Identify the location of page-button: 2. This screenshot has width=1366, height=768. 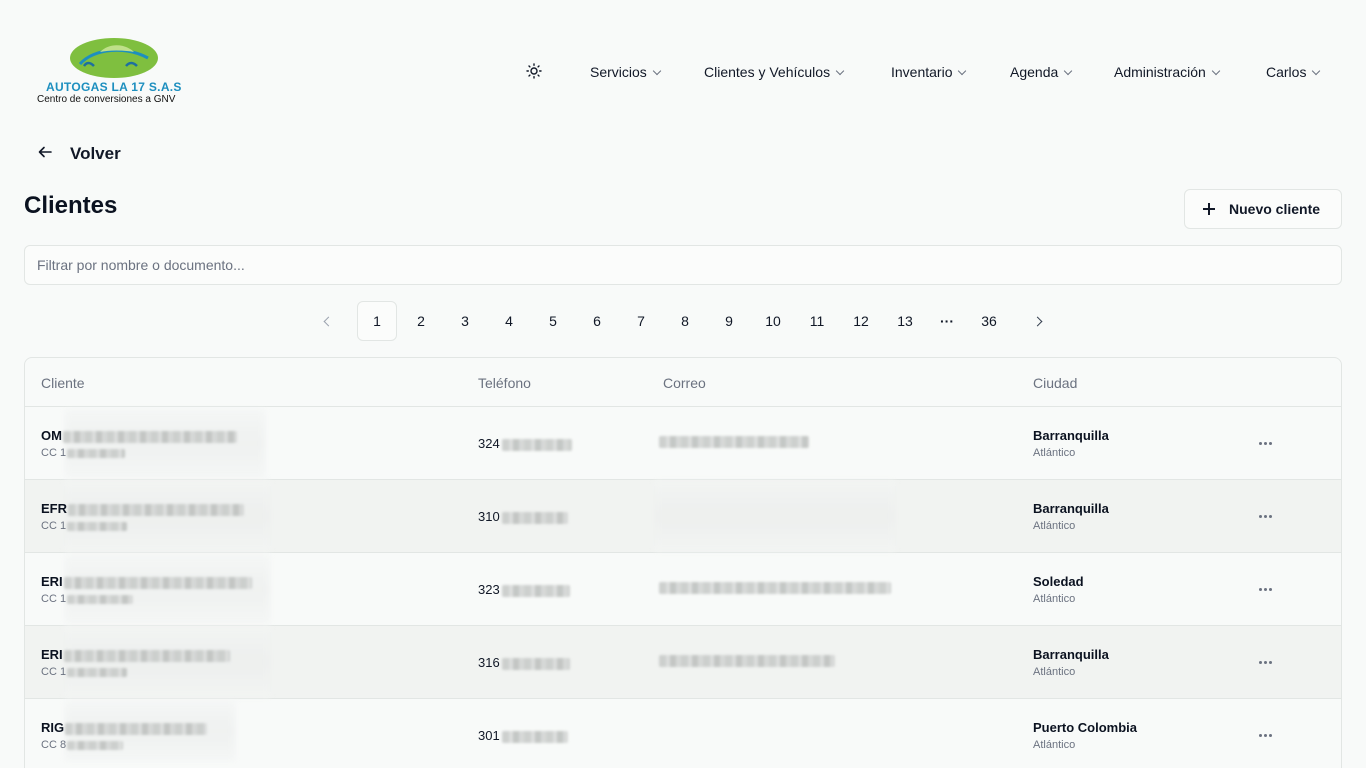
(421, 321).